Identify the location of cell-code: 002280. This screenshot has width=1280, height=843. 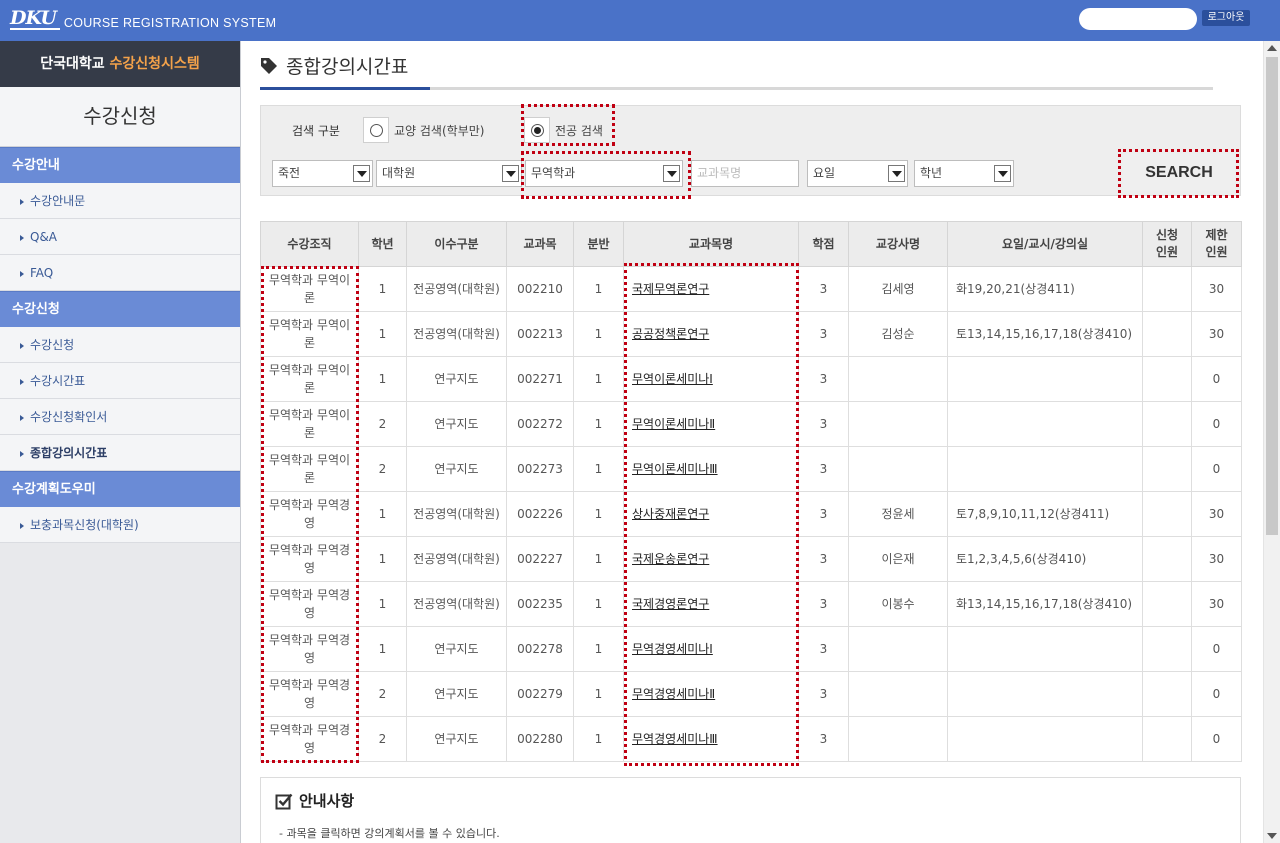
(540, 739).